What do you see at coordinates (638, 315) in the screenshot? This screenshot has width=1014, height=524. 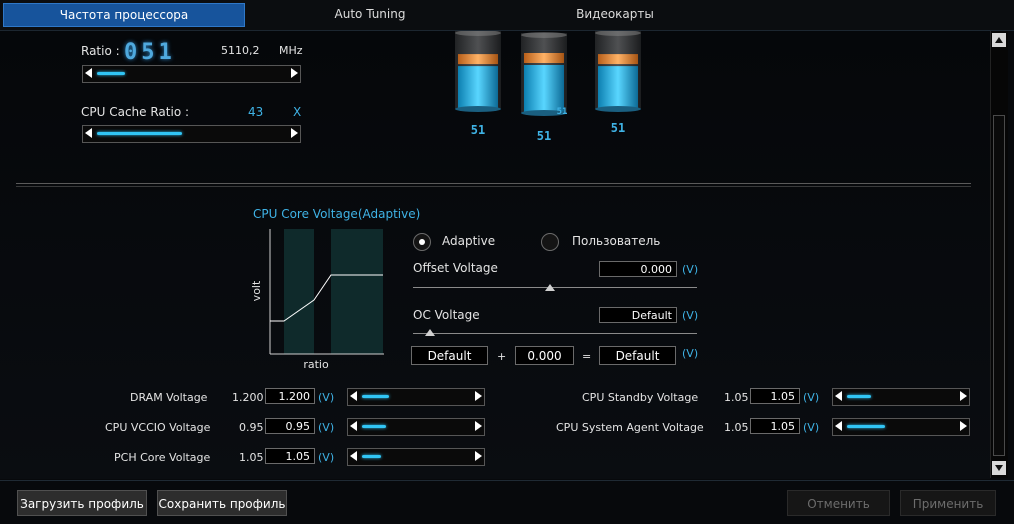 I see `oc-voltage-input: Default` at bounding box center [638, 315].